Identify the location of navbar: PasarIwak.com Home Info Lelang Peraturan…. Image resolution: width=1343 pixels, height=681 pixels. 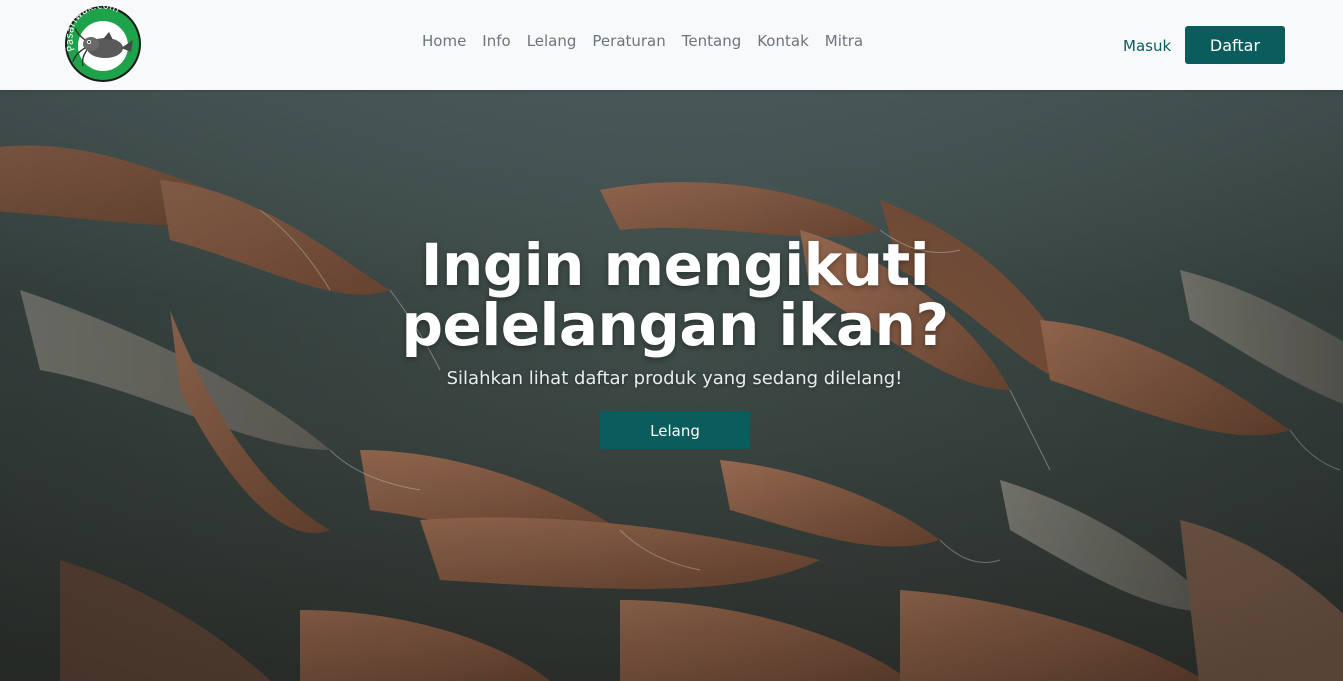
(671, 45).